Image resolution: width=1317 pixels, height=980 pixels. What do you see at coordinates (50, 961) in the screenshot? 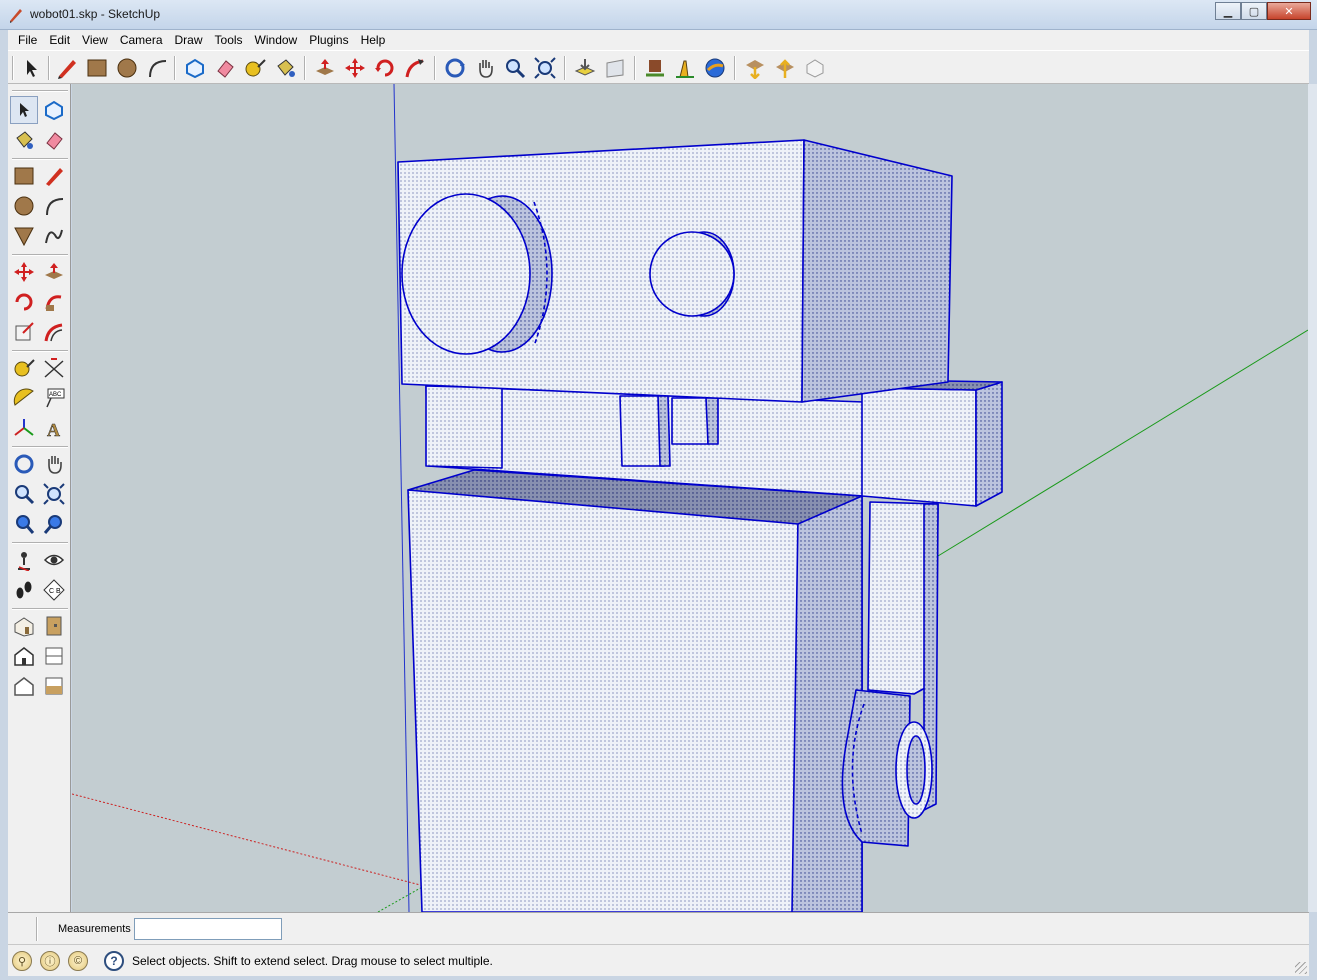
I see `credits-icon: ⓘ` at bounding box center [50, 961].